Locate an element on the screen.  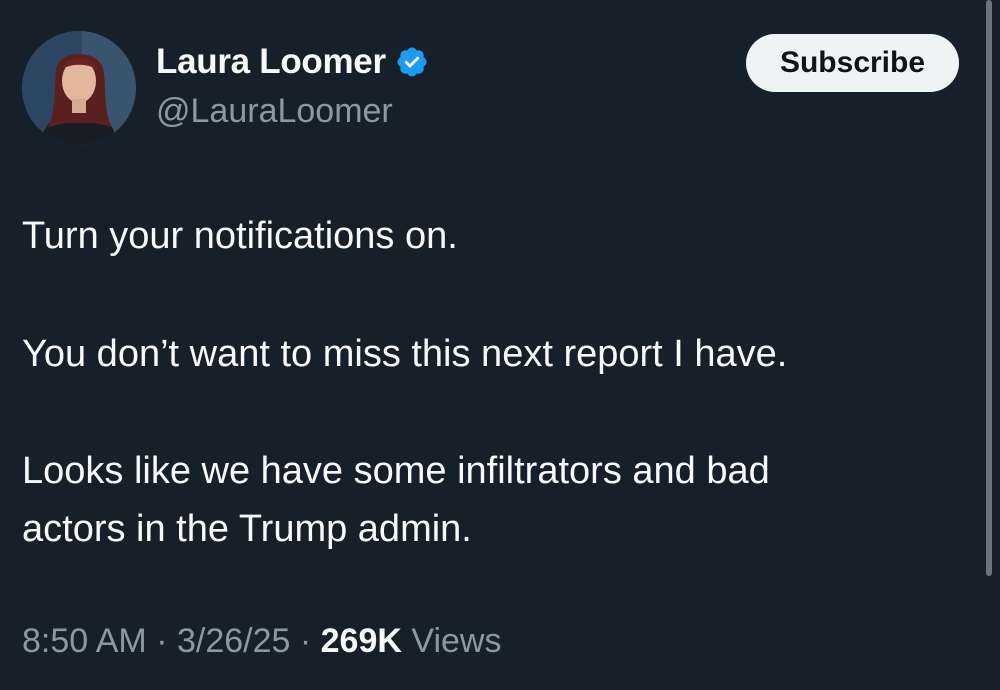
views-label: Views is located at coordinates (456, 641).